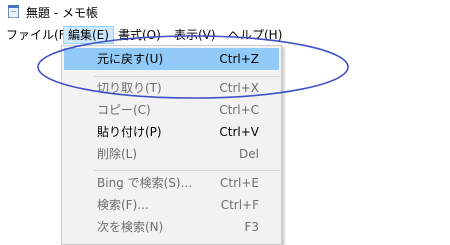 Image resolution: width=450 pixels, height=245 pixels. I want to click on menu-item-shortcut: Ctrl+X, so click(239, 88).